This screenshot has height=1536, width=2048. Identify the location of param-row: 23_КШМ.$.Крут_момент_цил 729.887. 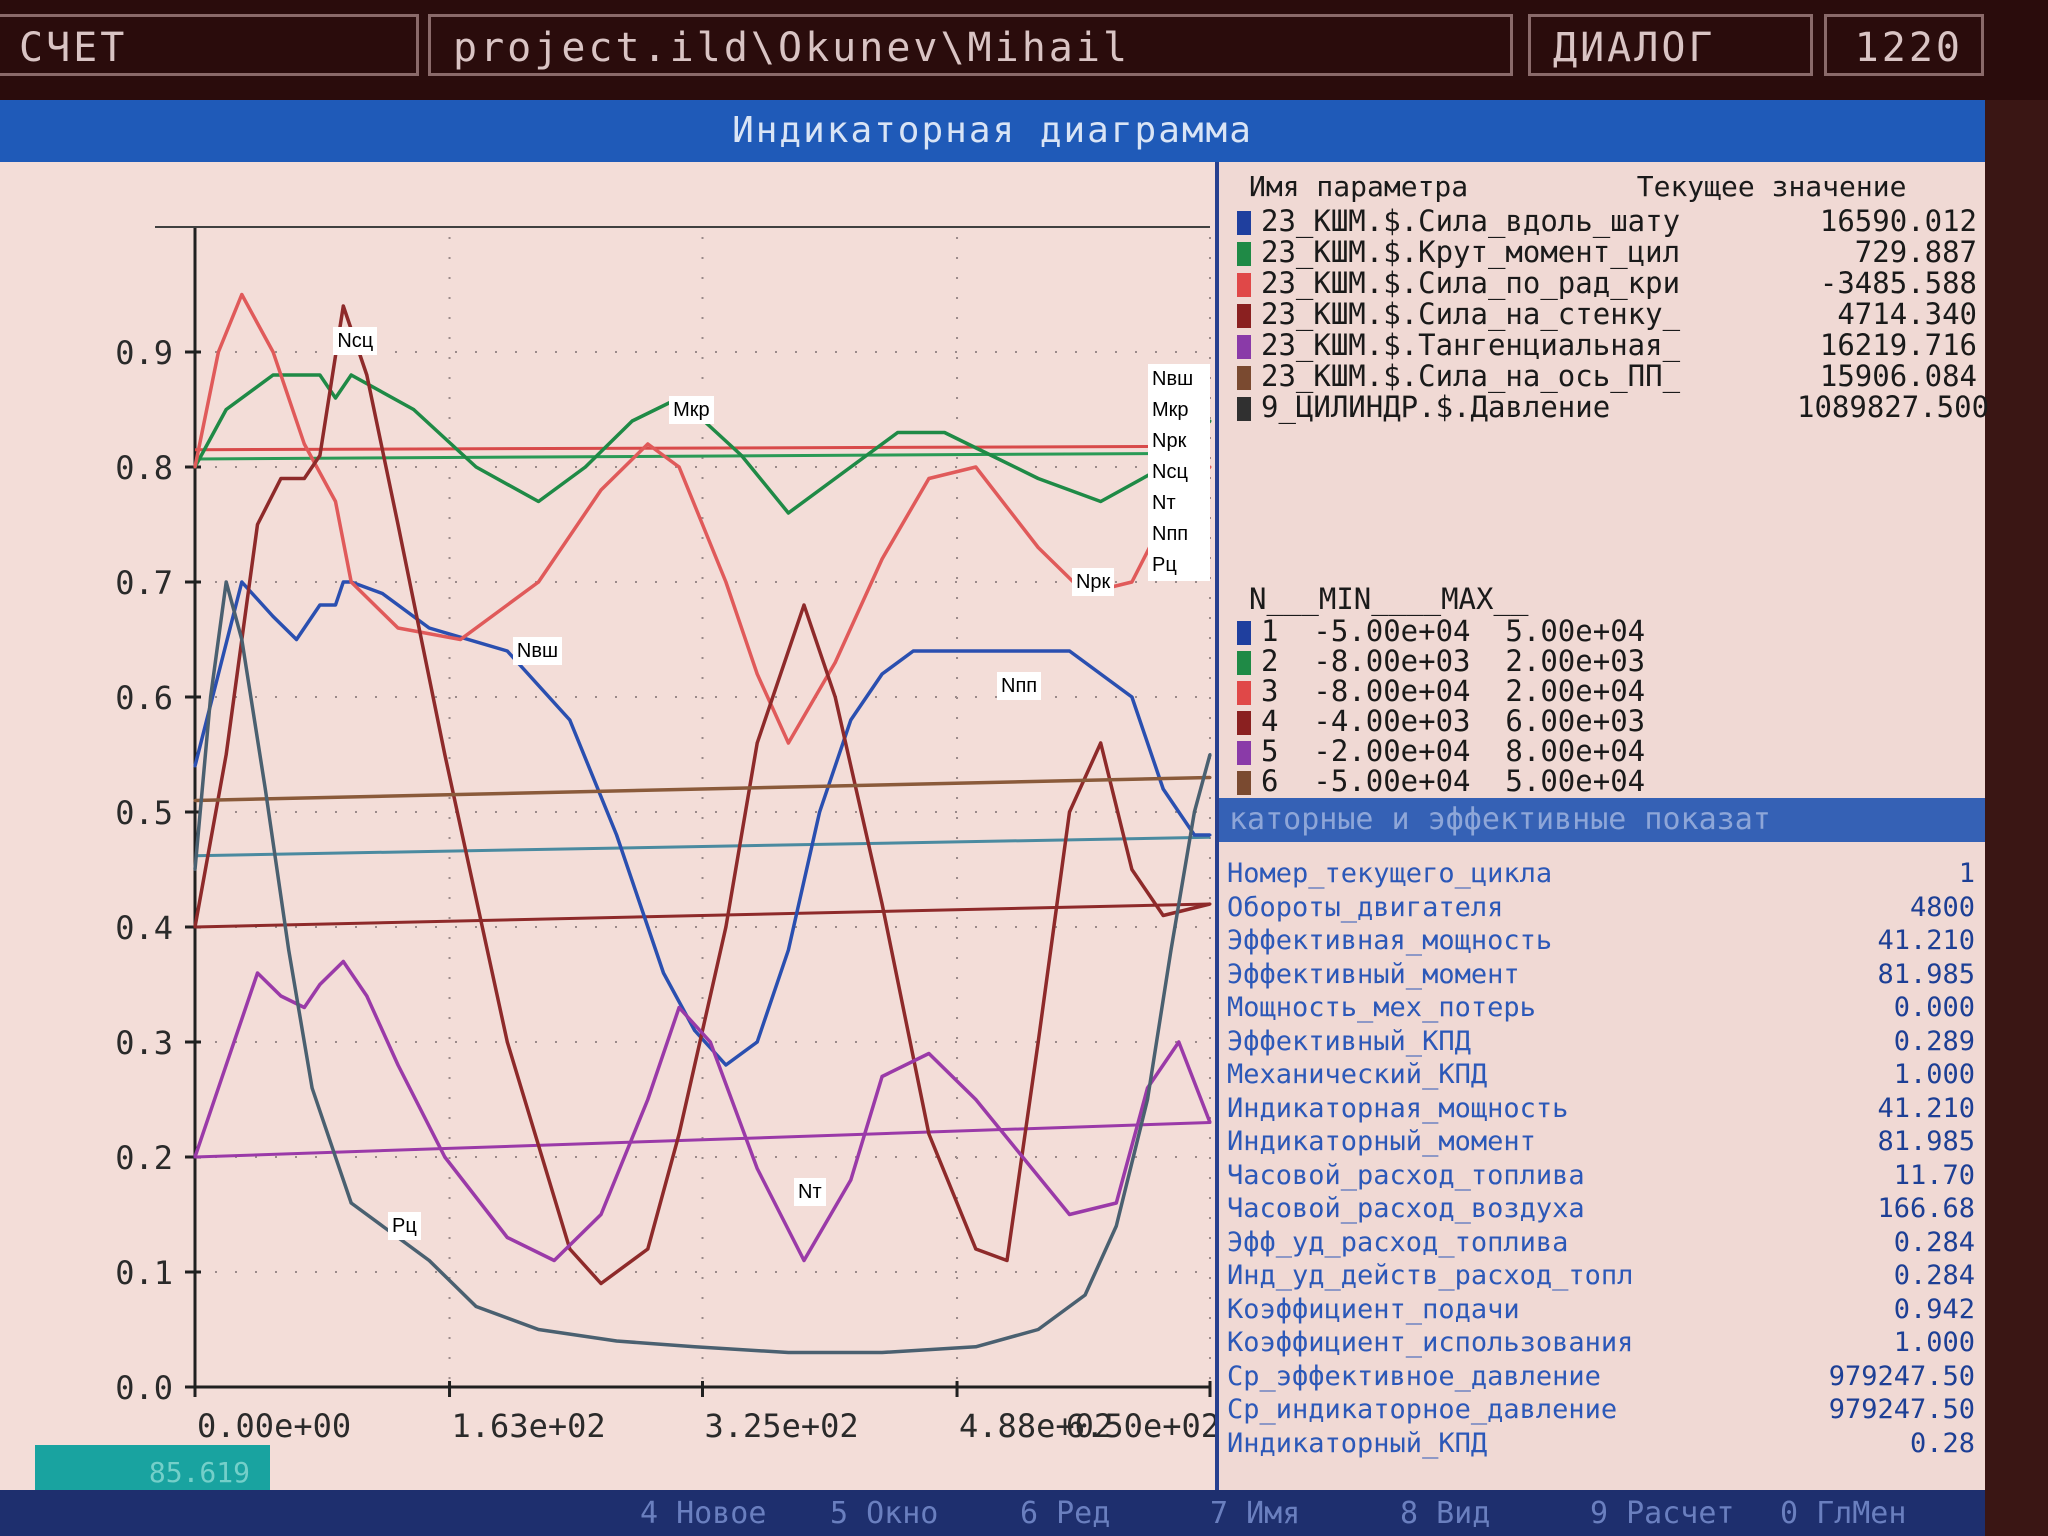
(1607, 252).